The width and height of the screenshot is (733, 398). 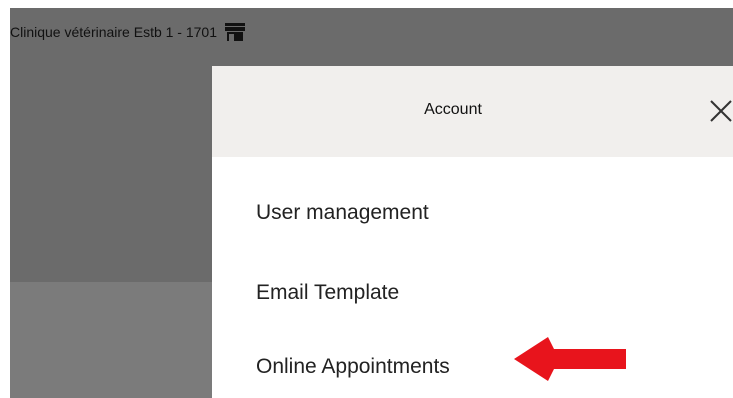 What do you see at coordinates (5, 199) in the screenshot?
I see `left-white-strip` at bounding box center [5, 199].